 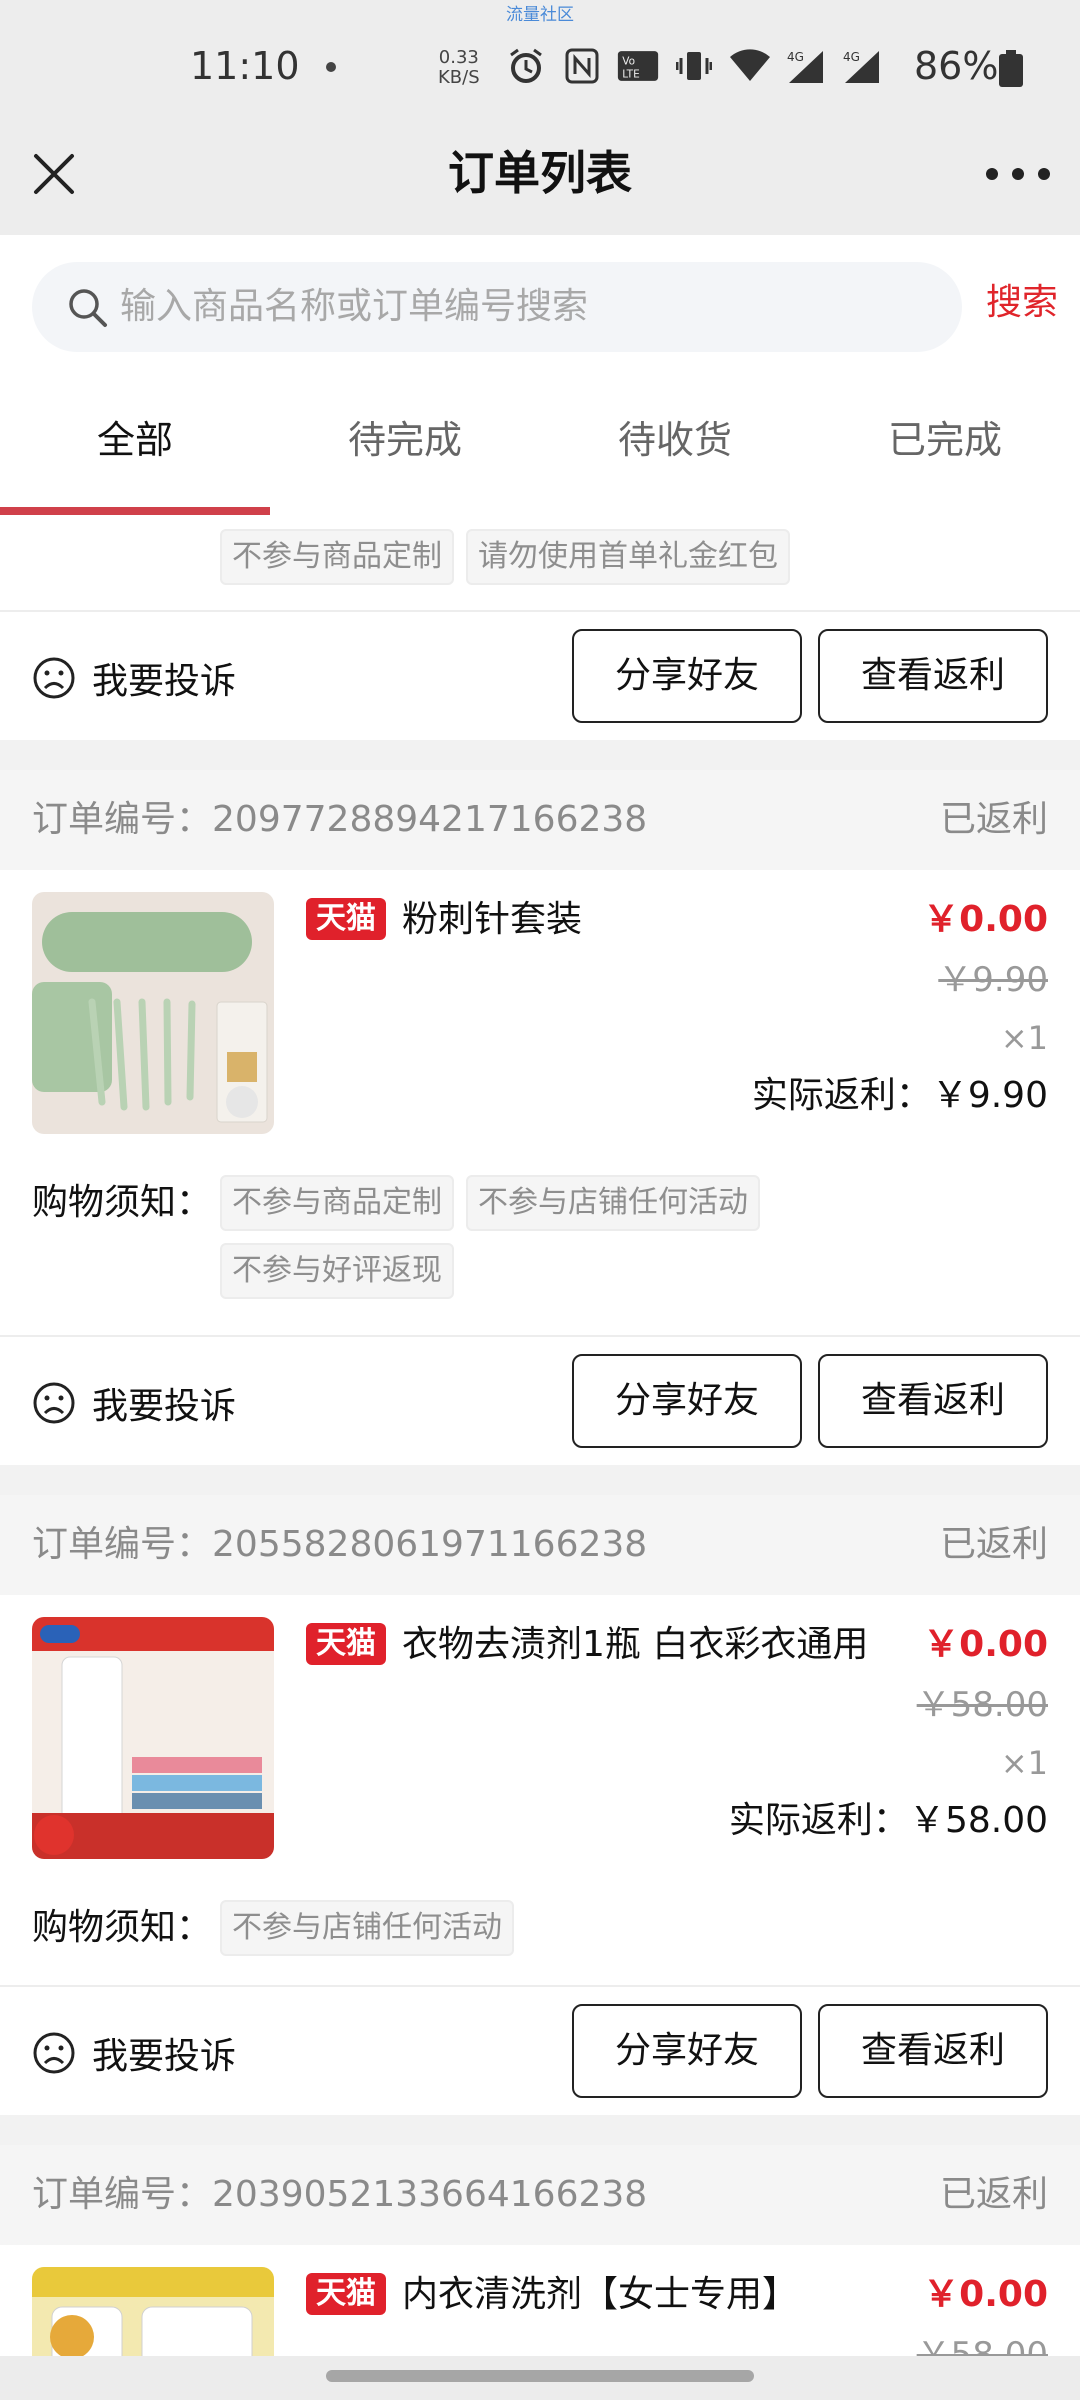 I want to click on volte-icon: Vo LTE, so click(x=638, y=66).